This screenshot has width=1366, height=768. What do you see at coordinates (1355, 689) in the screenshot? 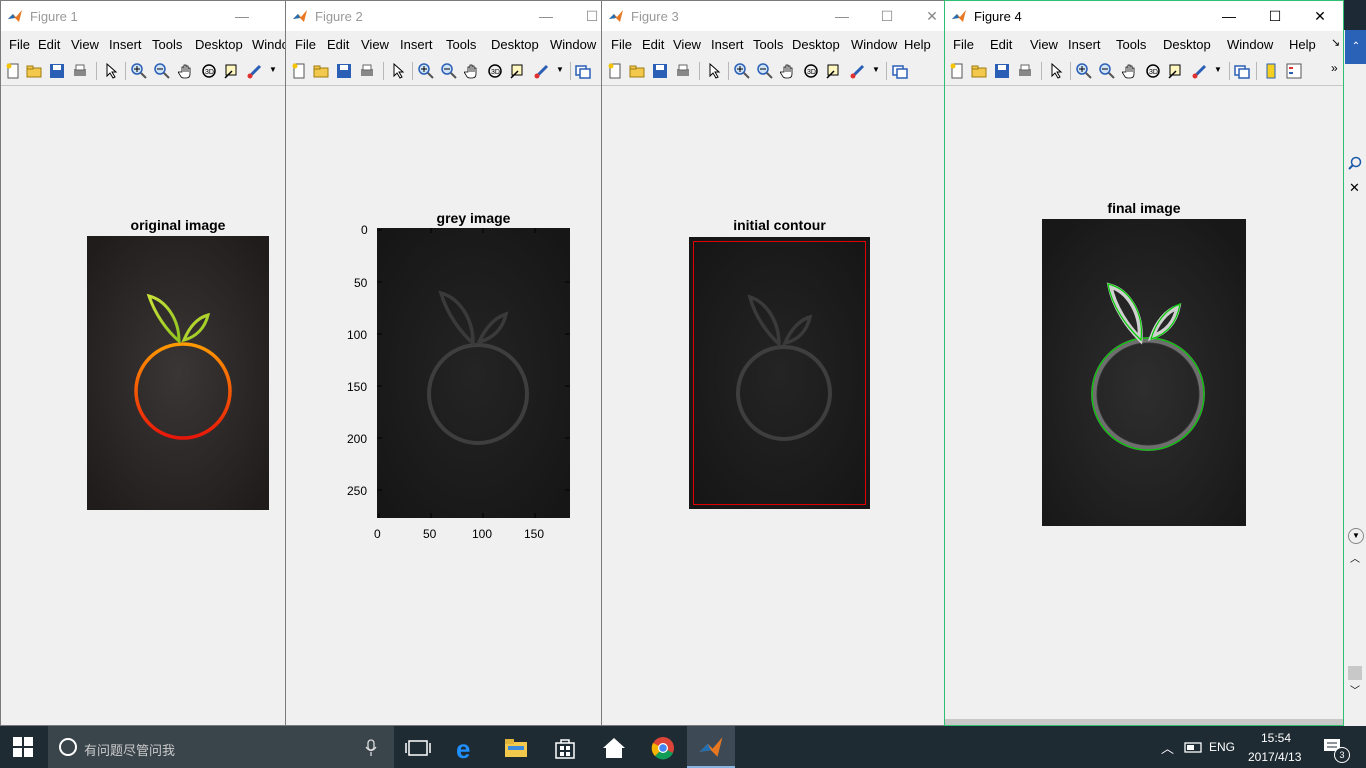
I see `scroll-down-arrow: ﹀` at bounding box center [1355, 689].